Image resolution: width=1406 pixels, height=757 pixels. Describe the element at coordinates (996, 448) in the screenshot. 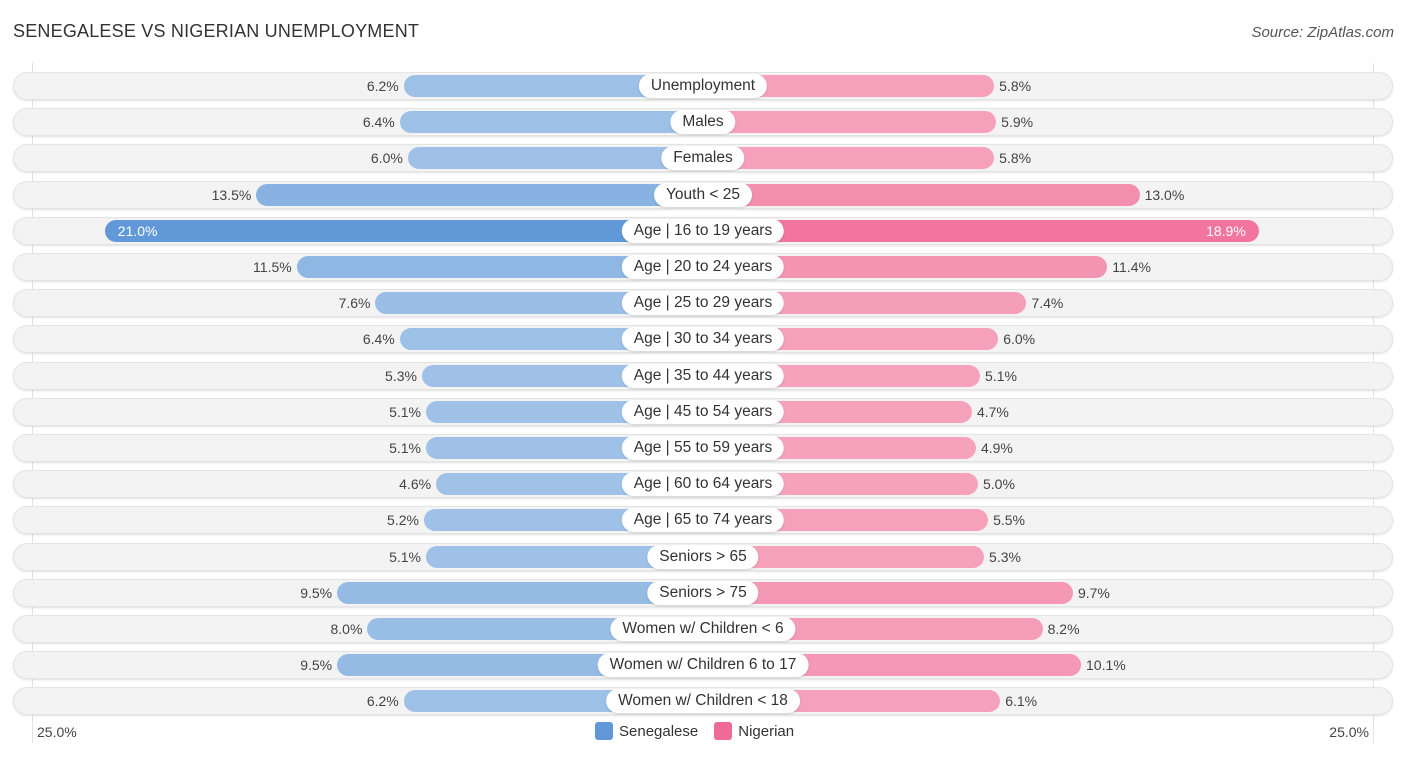

I see `value-label-nigerian: 4.9%` at that location.